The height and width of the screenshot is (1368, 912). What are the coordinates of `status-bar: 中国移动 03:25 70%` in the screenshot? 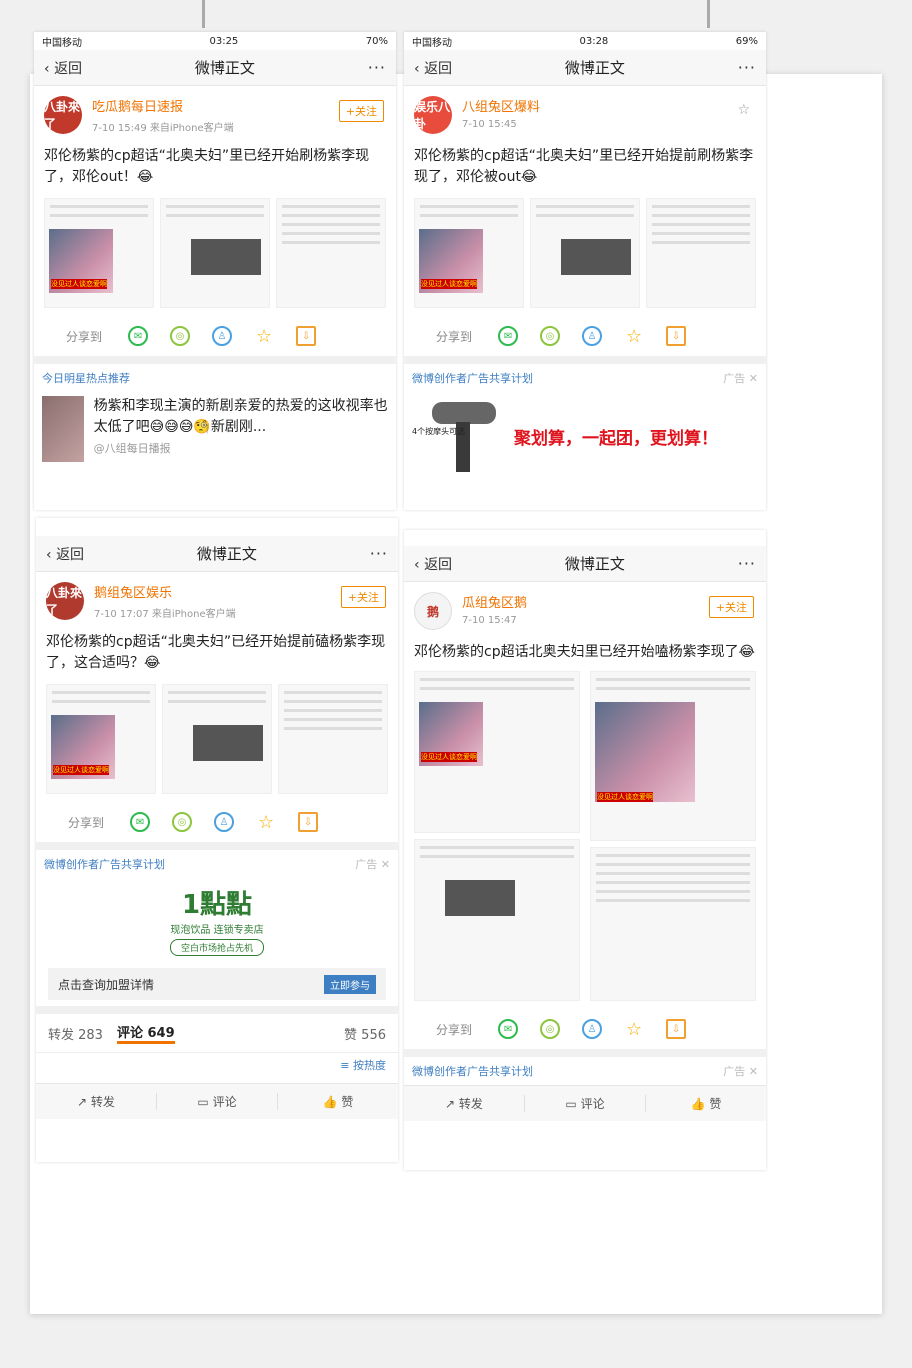 It's located at (215, 41).